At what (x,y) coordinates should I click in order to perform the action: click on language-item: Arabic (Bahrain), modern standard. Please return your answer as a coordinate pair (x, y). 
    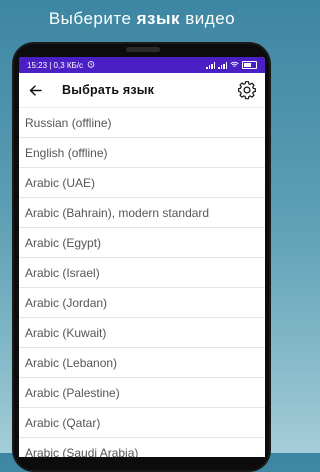
    Looking at the image, I should click on (142, 213).